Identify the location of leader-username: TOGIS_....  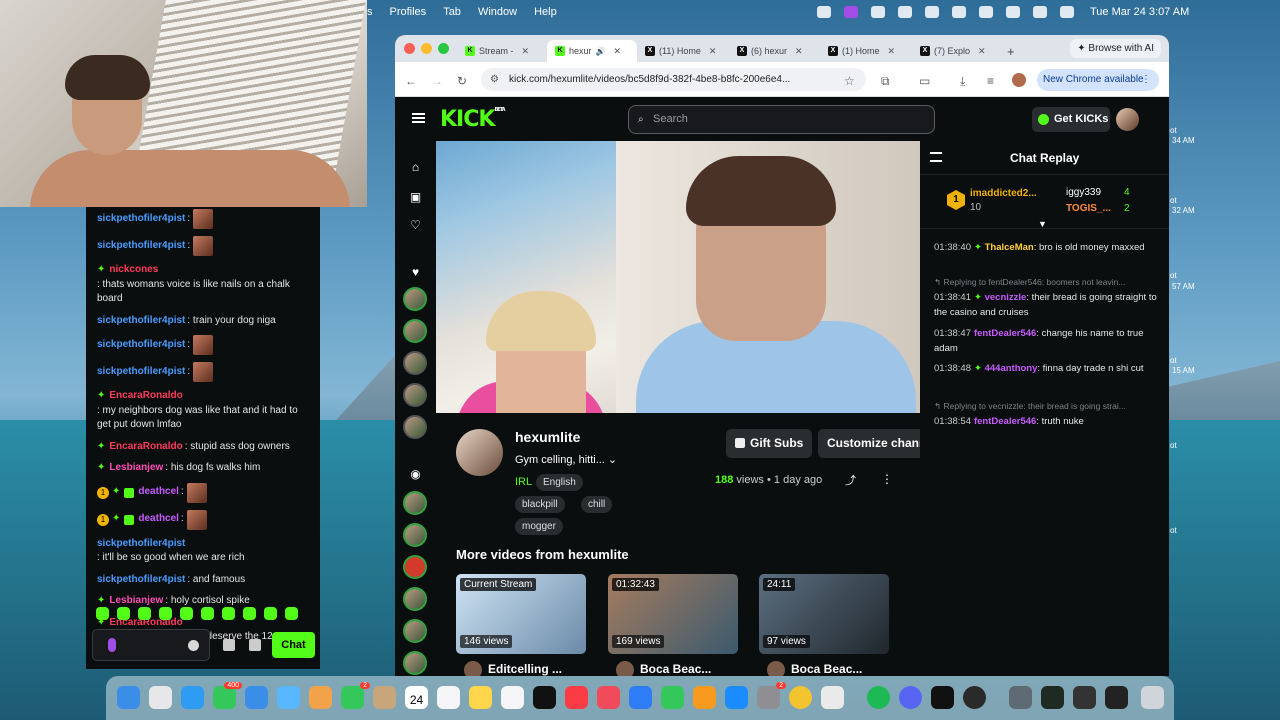
(1088, 208).